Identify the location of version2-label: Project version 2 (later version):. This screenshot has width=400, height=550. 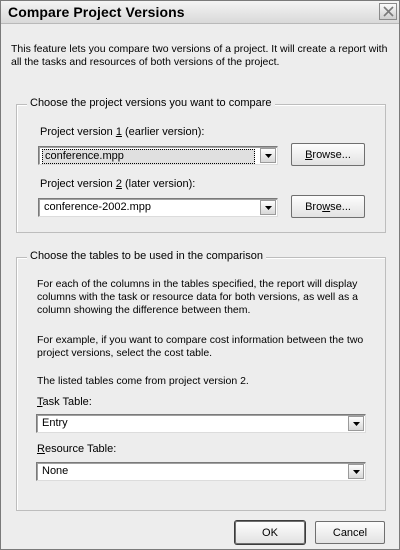
(117, 184).